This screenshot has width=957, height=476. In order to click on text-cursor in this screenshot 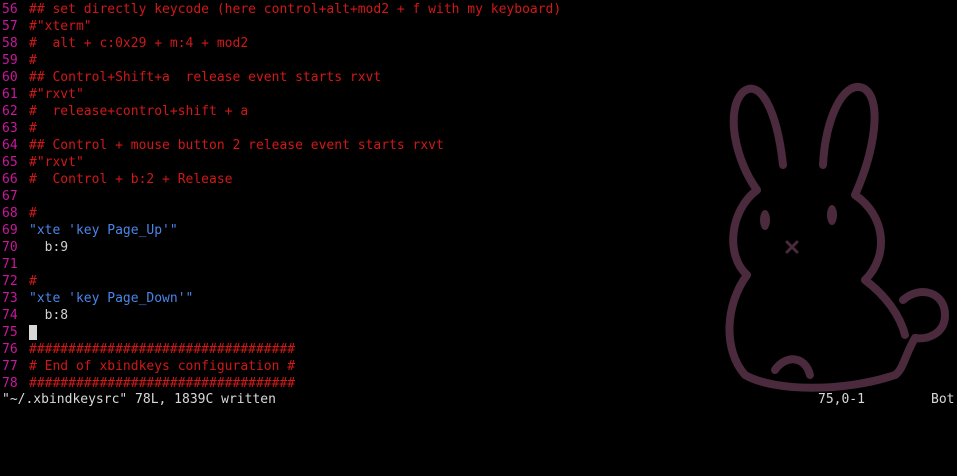, I will do `click(33, 332)`.